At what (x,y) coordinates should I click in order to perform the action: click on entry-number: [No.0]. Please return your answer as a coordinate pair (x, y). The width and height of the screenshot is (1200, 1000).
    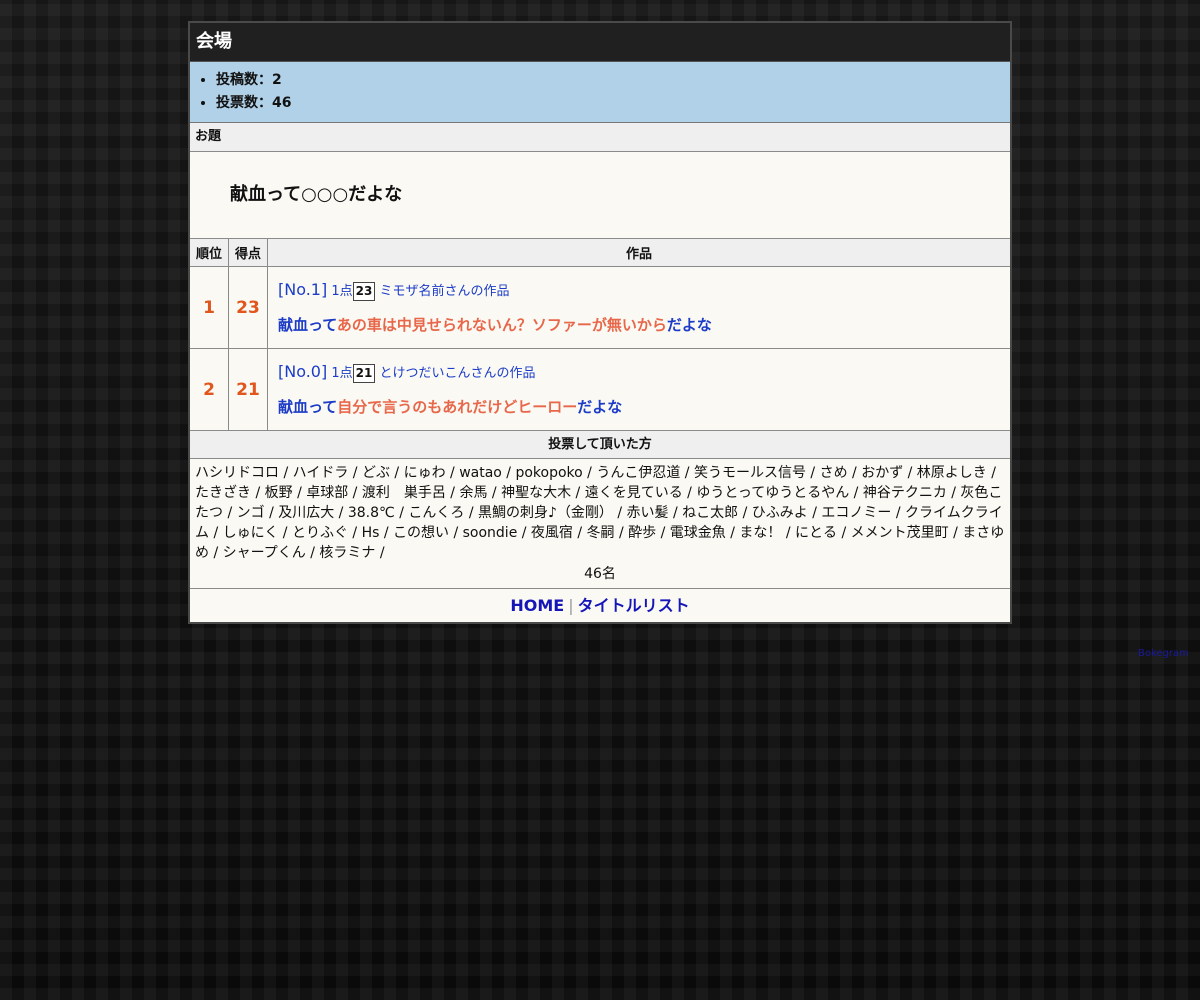
    Looking at the image, I should click on (302, 371).